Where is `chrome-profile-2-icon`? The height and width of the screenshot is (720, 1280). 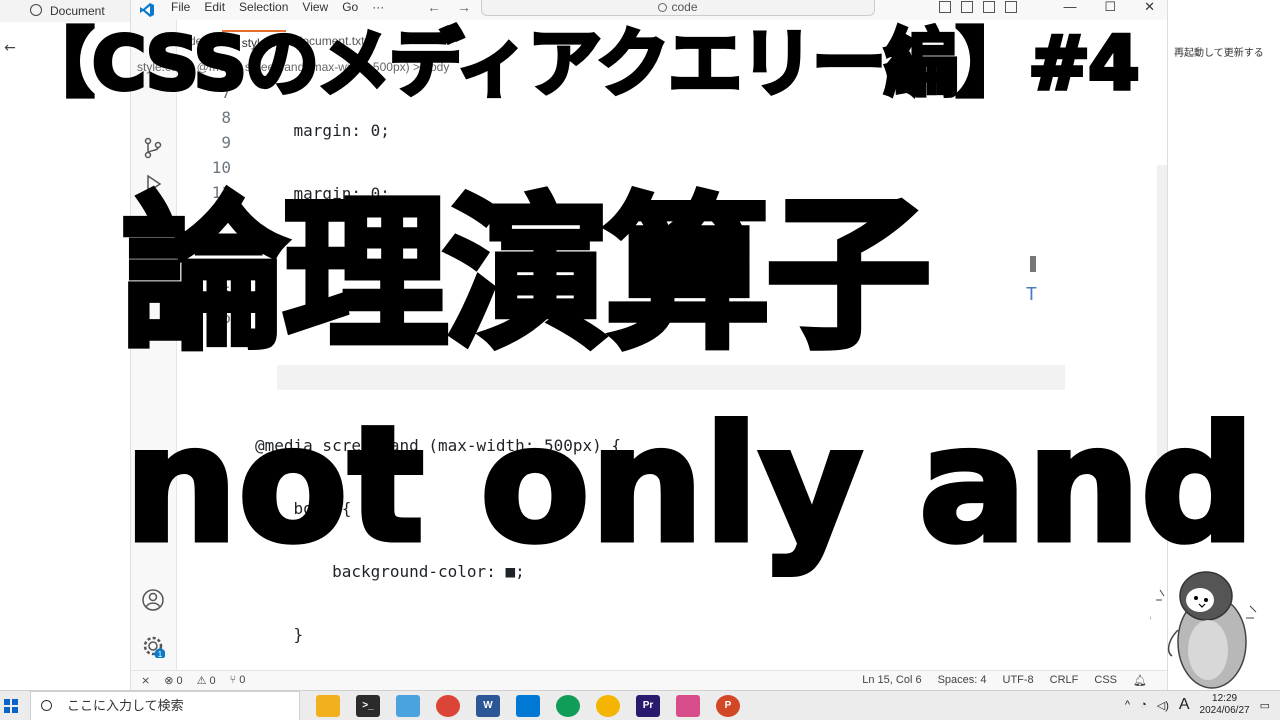
chrome-profile-2-icon is located at coordinates (568, 706).